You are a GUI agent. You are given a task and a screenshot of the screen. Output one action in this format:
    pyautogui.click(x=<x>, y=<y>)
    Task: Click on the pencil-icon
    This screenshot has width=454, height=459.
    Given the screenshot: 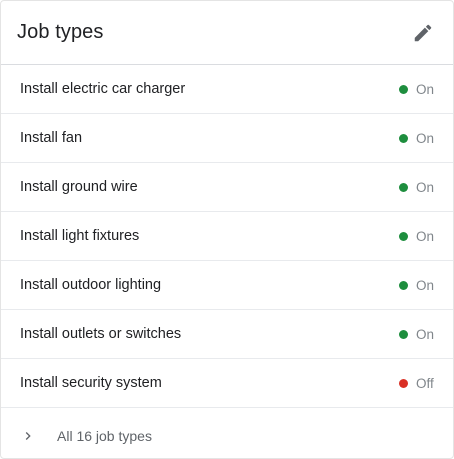 What is the action you would take?
    pyautogui.click(x=423, y=32)
    